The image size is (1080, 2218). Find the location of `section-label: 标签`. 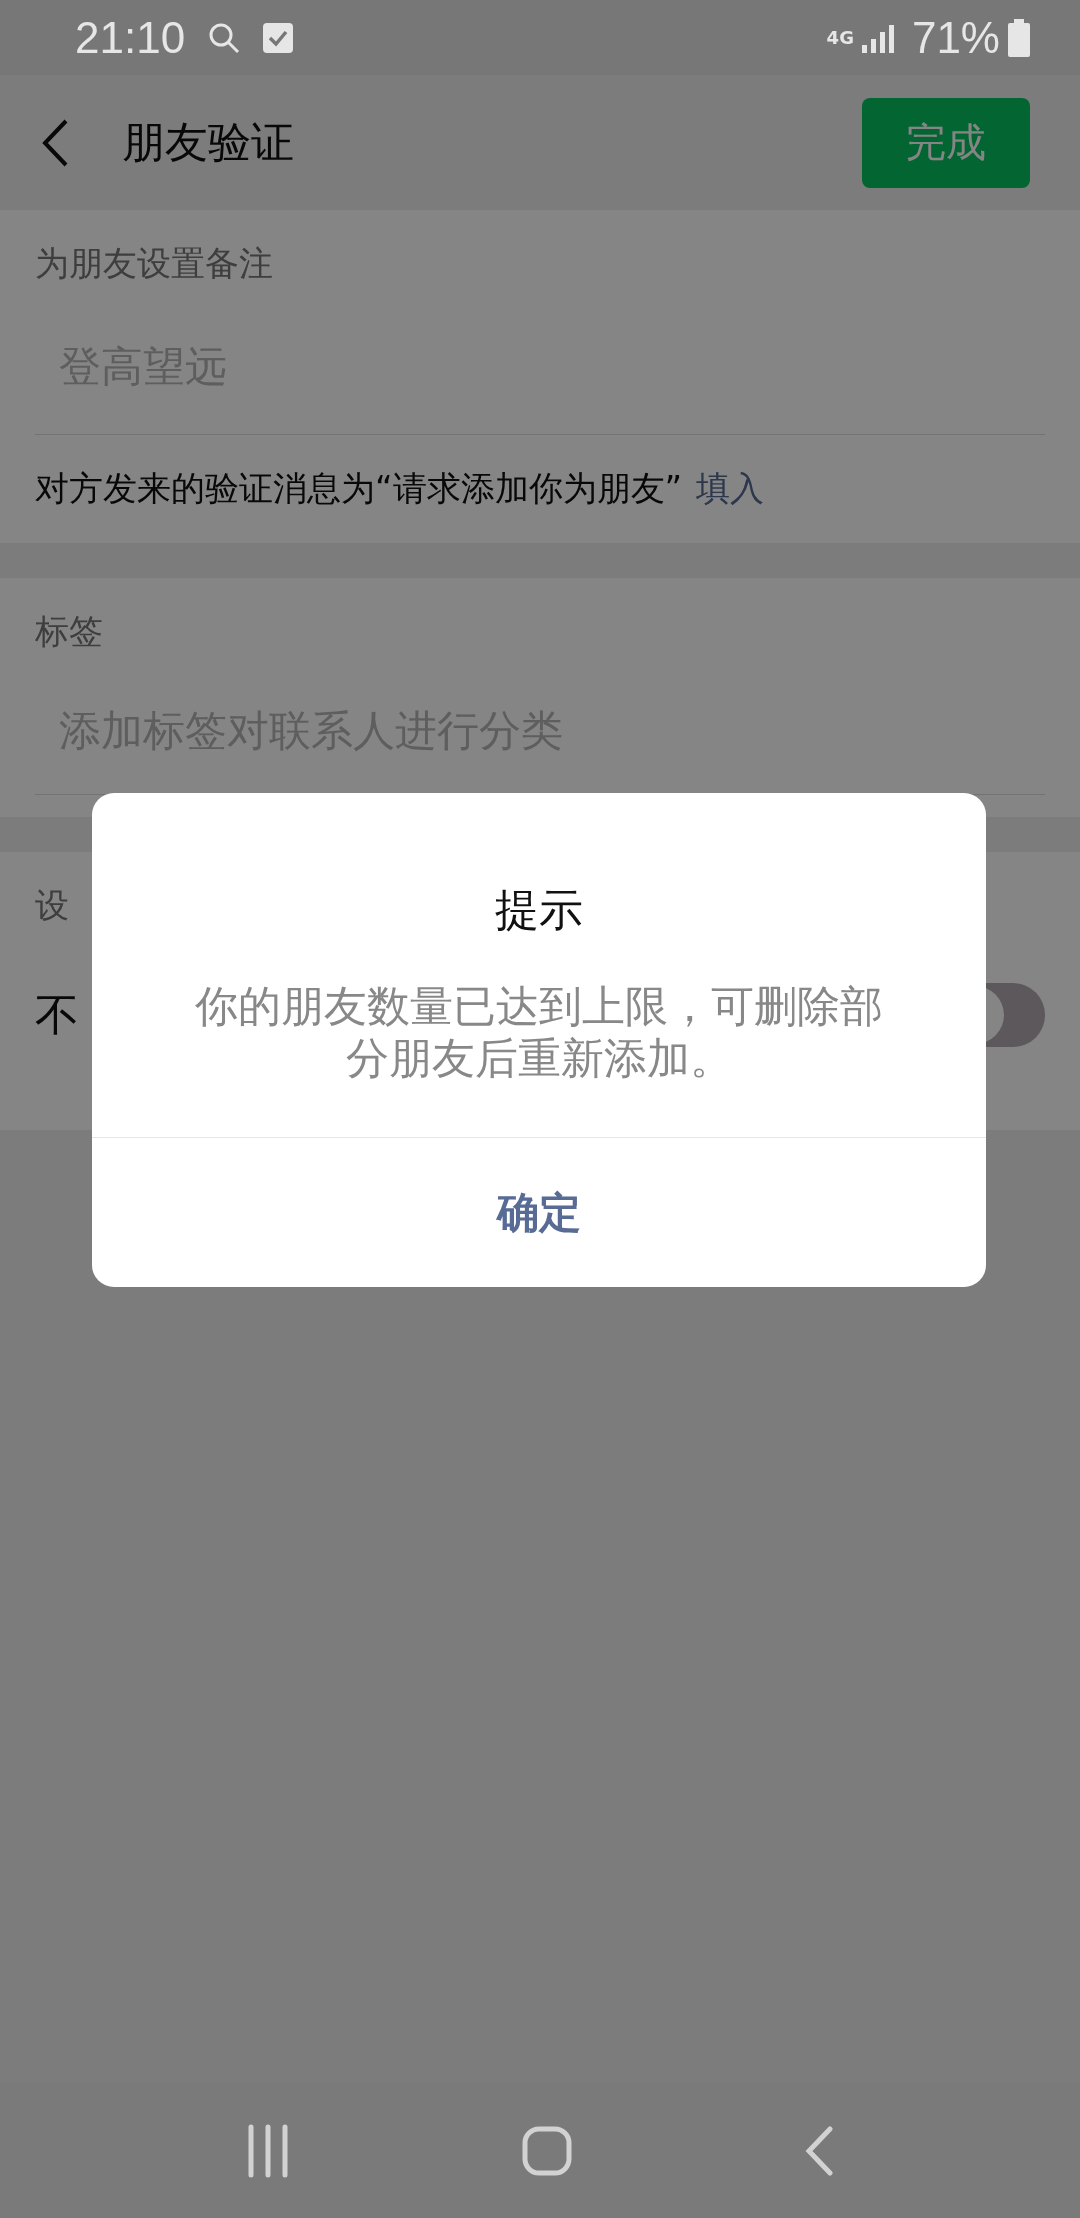

section-label: 标签 is located at coordinates (69, 631).